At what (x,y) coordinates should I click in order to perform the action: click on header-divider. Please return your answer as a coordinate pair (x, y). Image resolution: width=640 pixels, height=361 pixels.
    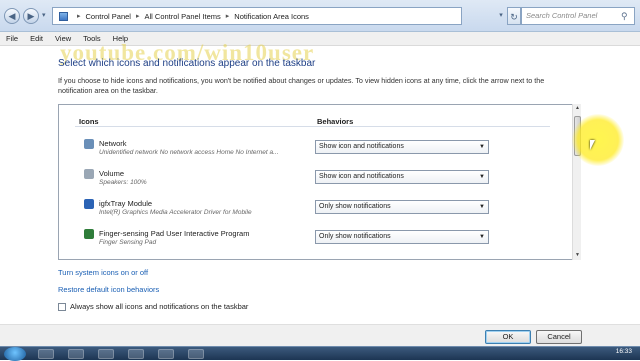
    Looking at the image, I should click on (312, 126).